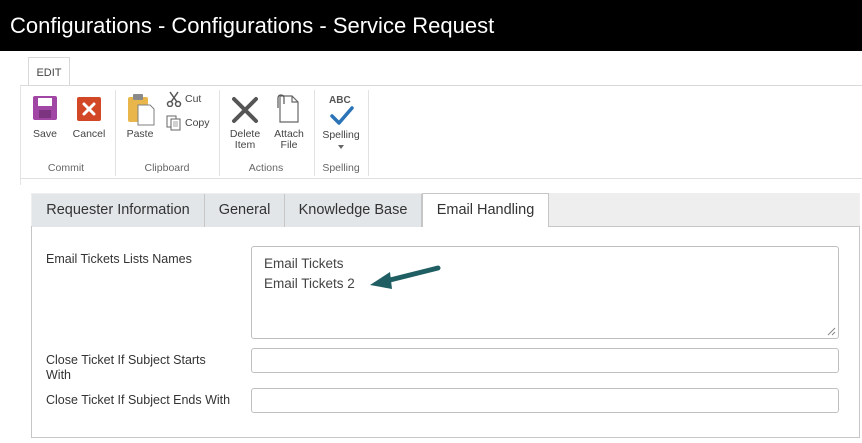  Describe the element at coordinates (140, 134) in the screenshot. I see `paste-label: Paste` at that location.